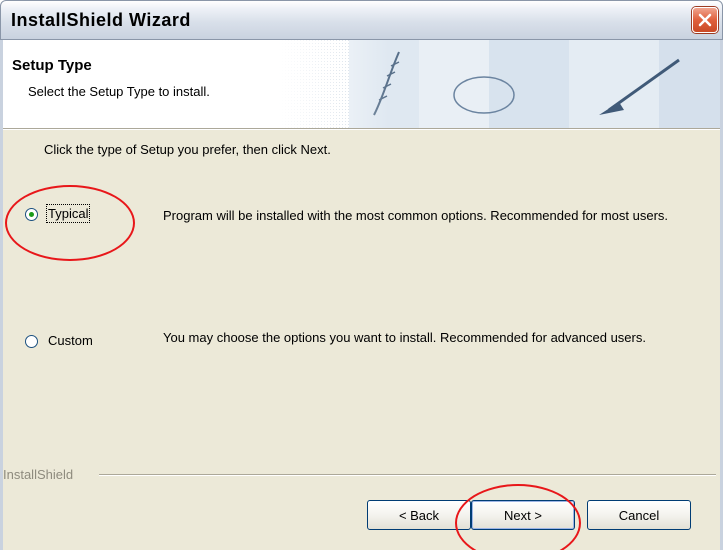 Image resolution: width=723 pixels, height=550 pixels. What do you see at coordinates (499, 84) in the screenshot?
I see `header-banner-image` at bounding box center [499, 84].